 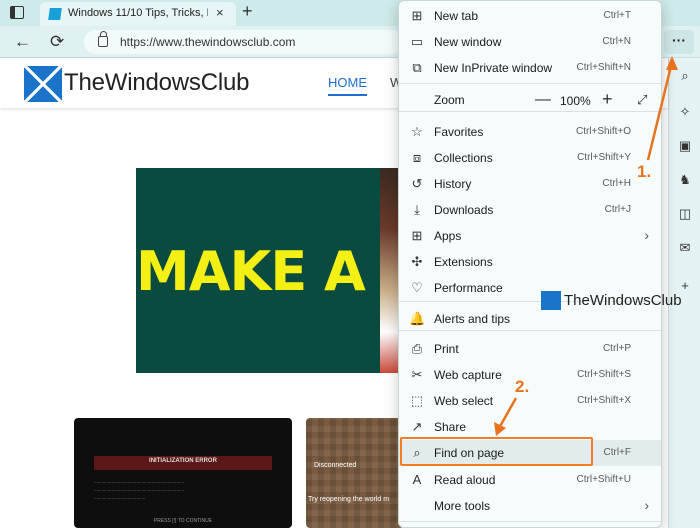 I want to click on step-1-label: 1., so click(x=644, y=171).